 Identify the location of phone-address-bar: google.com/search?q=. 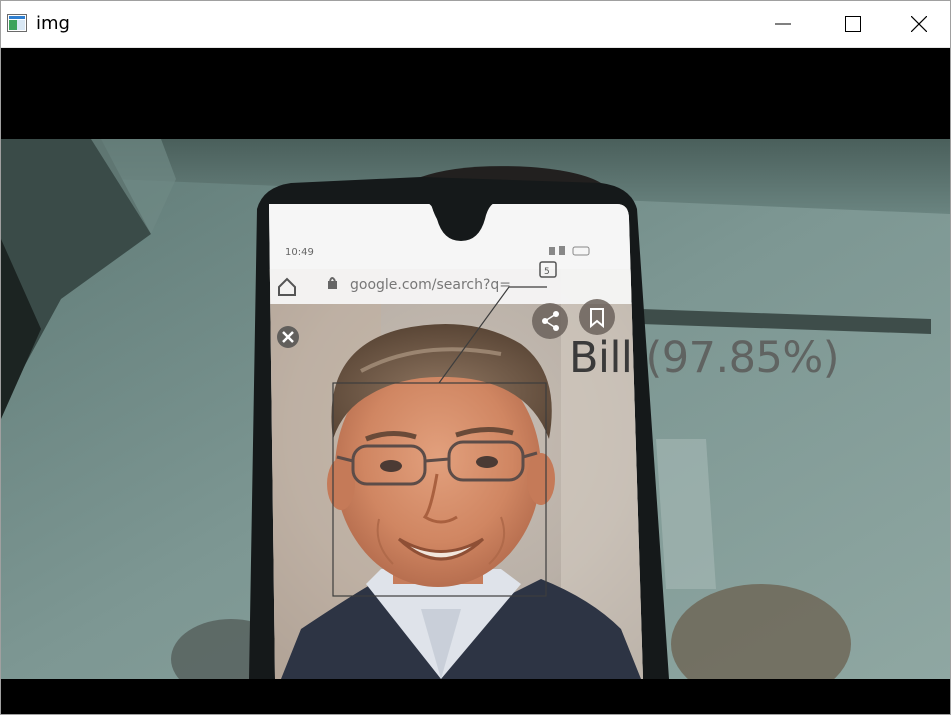
(430, 285).